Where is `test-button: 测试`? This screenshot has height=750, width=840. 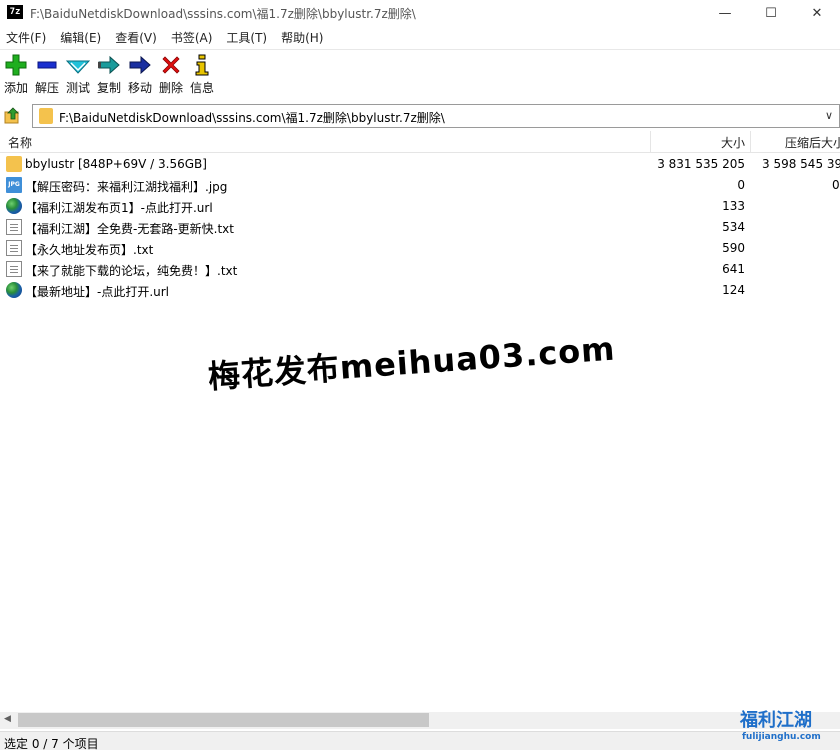
test-button: 测试 is located at coordinates (78, 75).